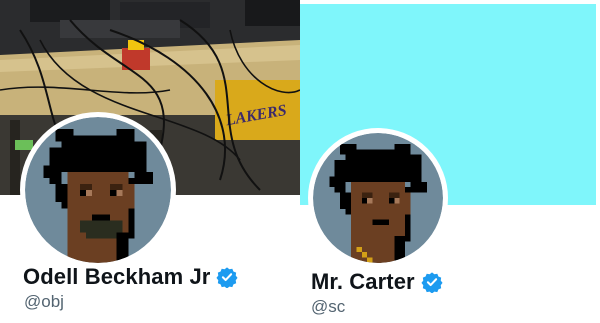 The height and width of the screenshot is (323, 600). Describe the element at coordinates (363, 282) in the screenshot. I see `profile-display-name: Mr. Carter` at that location.